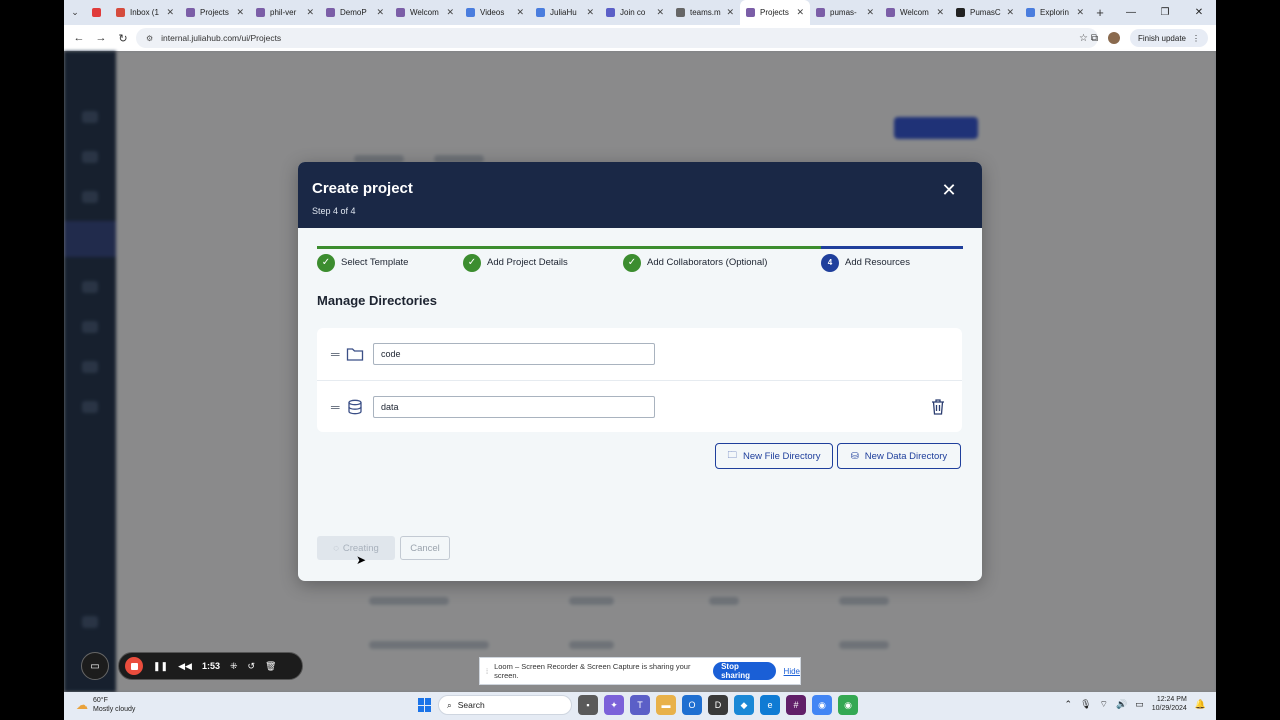 Image resolution: width=1280 pixels, height=720 pixels. I want to click on task-view-icon: ▪, so click(588, 705).